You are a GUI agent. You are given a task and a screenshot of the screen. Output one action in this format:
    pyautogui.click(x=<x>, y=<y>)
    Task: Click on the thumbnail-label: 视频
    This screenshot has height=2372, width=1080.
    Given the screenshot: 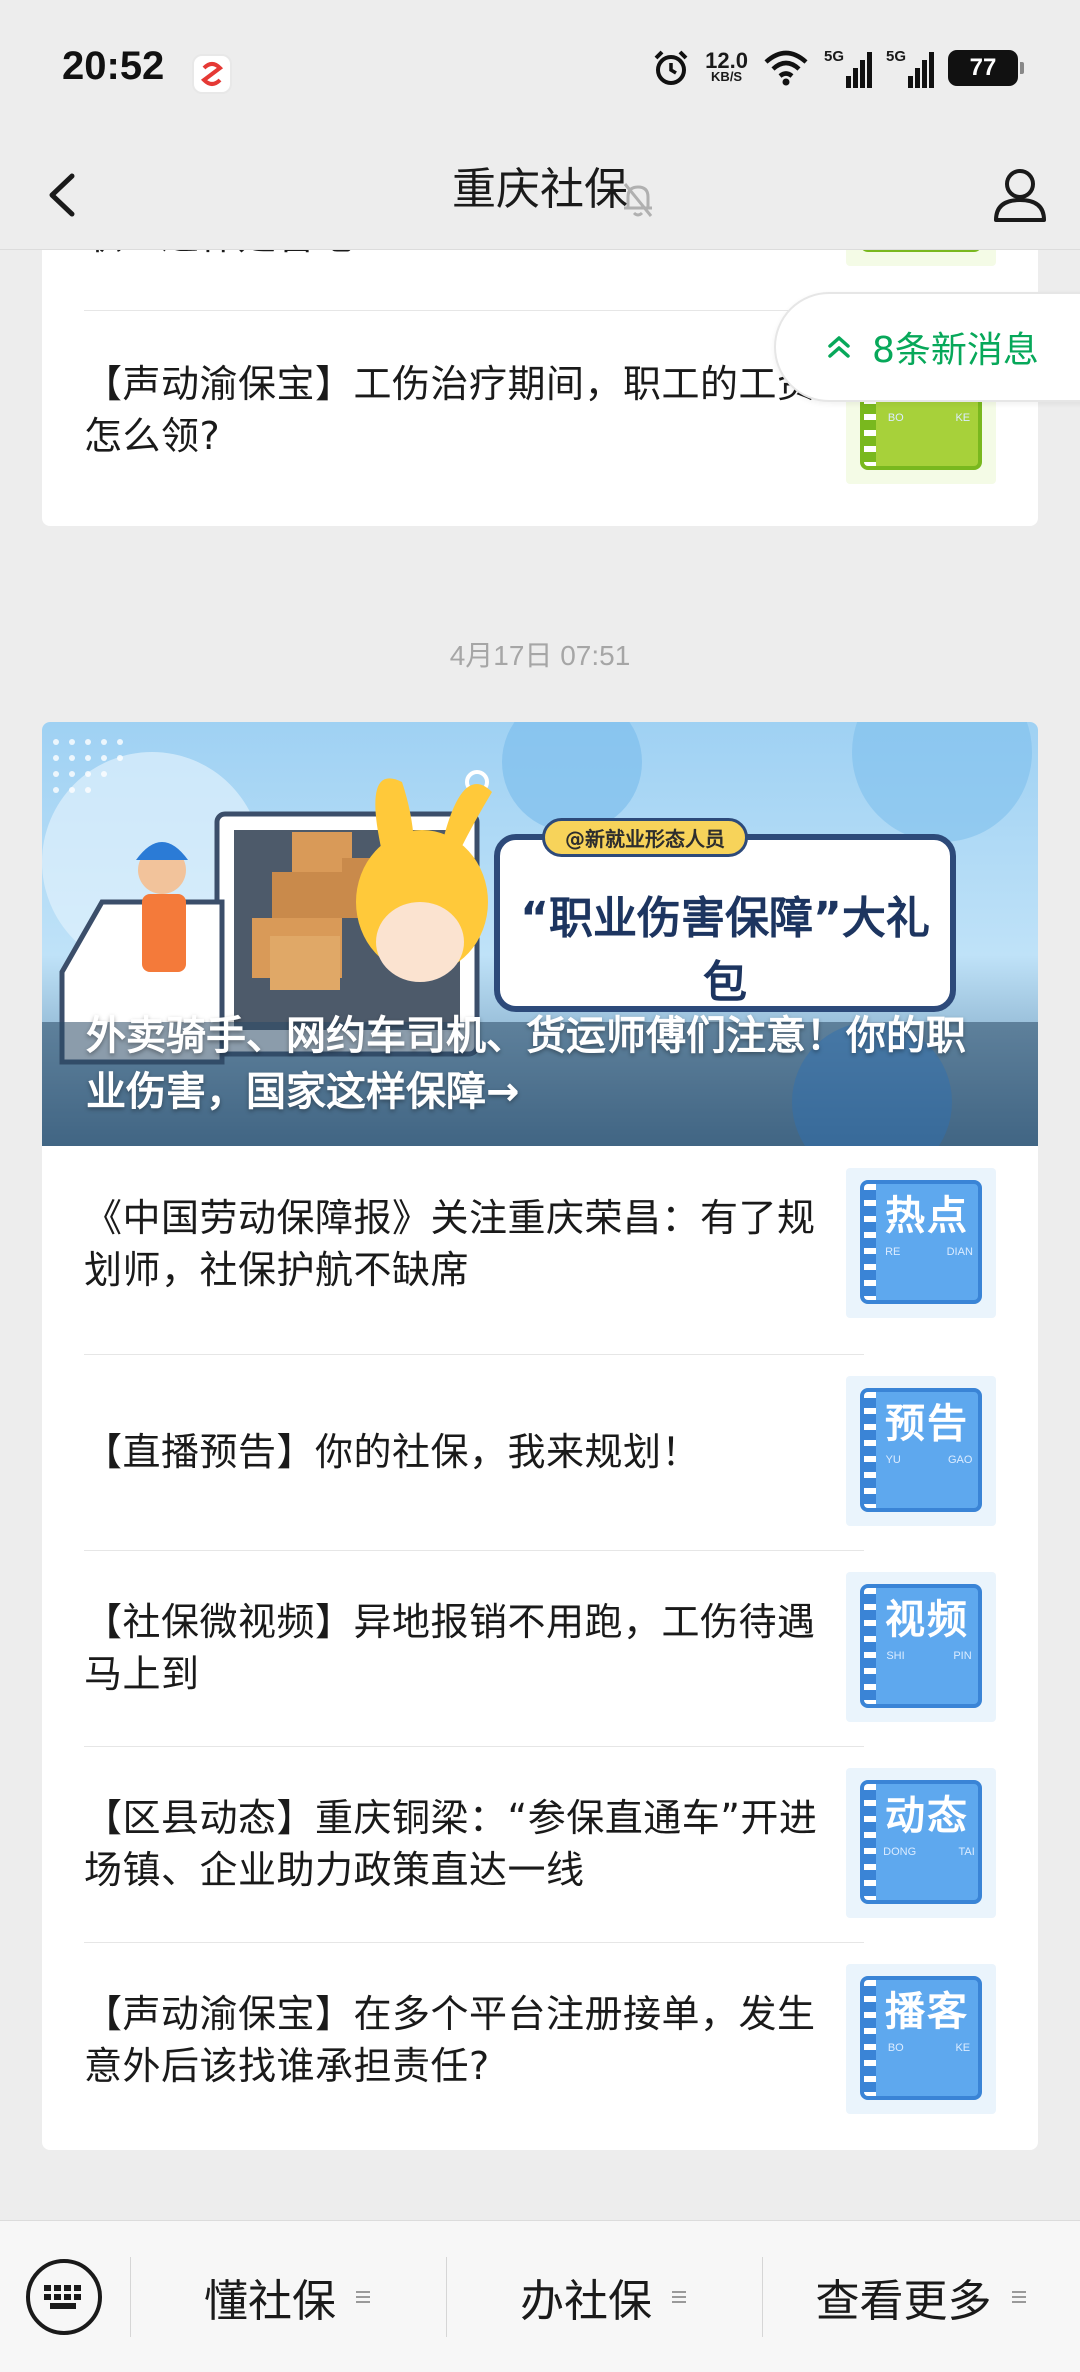 What is the action you would take?
    pyautogui.click(x=927, y=1620)
    